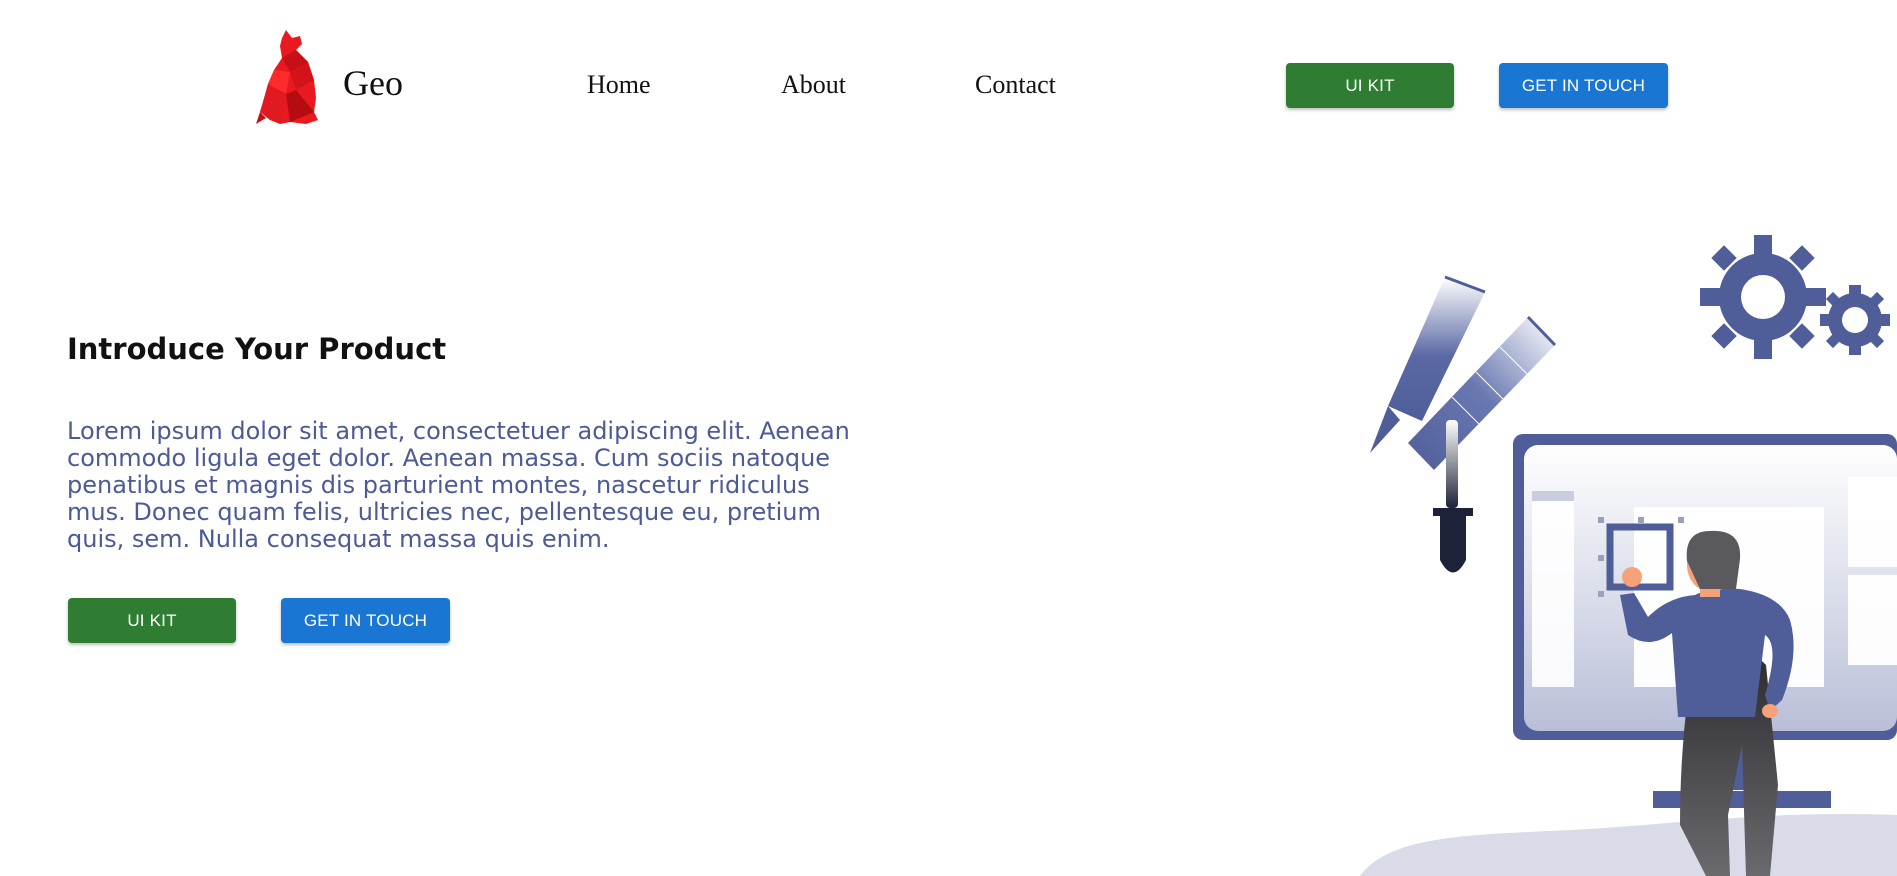  Describe the element at coordinates (619, 85) in the screenshot. I see `nav-link-home: Home` at that location.